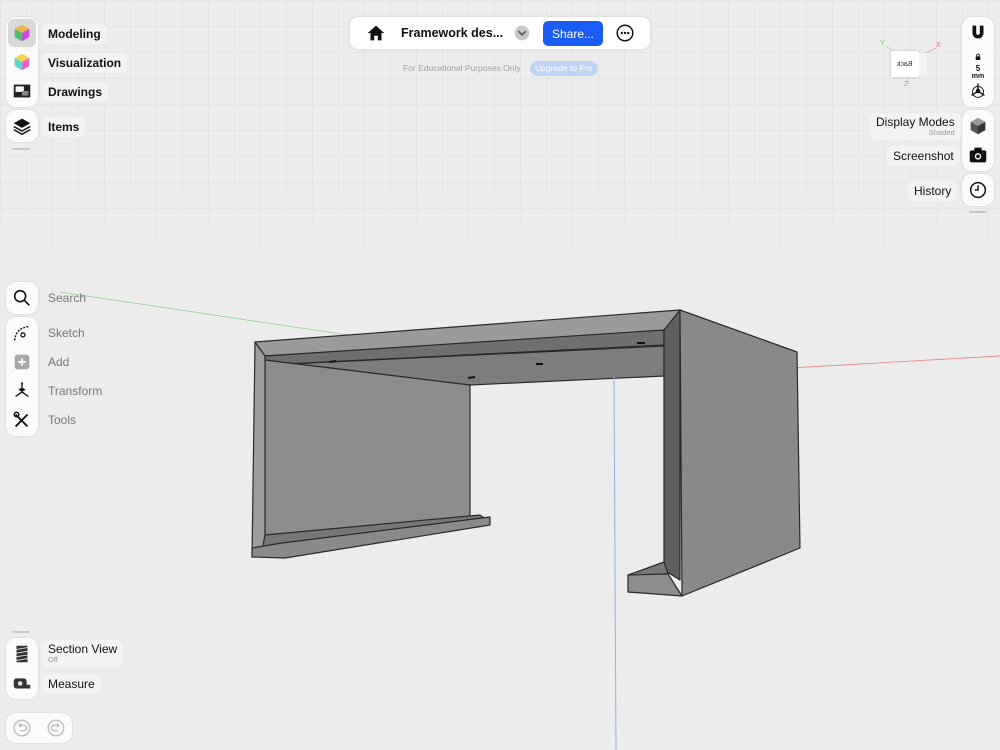  What do you see at coordinates (62, 420) in the screenshot?
I see `tools-label: Tools` at bounding box center [62, 420].